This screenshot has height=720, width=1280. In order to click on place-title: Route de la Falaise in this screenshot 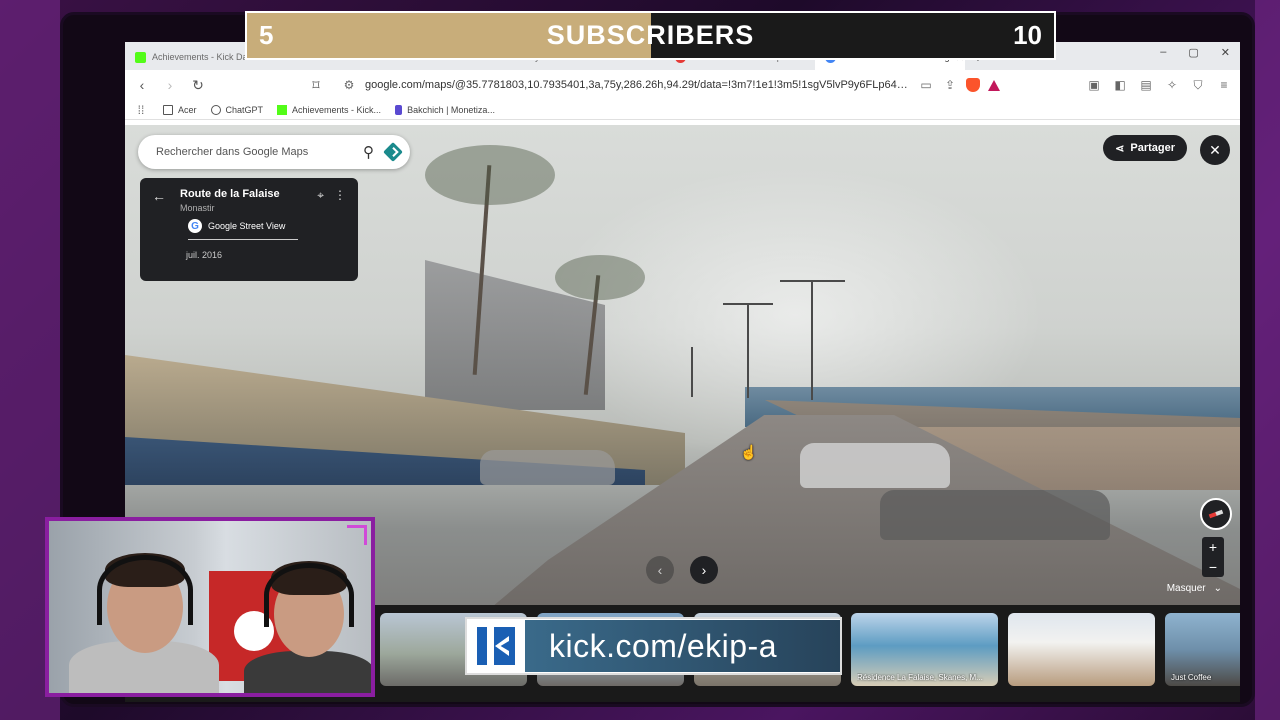, I will do `click(230, 194)`.